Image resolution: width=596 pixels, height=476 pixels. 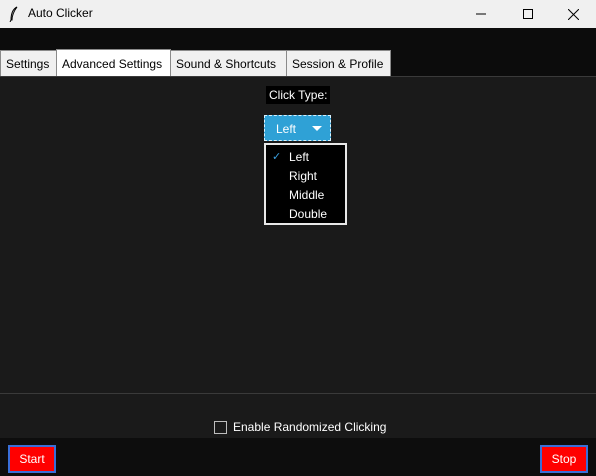 I want to click on maximize-button, so click(x=528, y=14).